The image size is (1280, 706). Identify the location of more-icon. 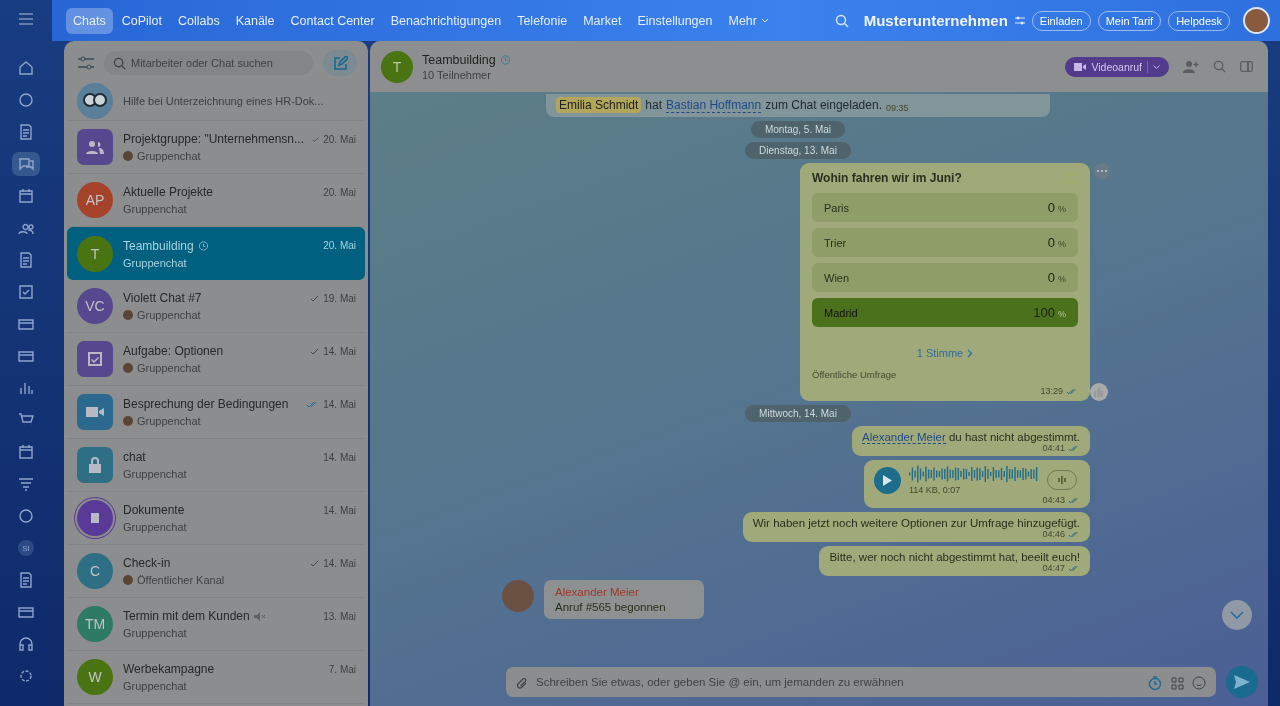
(1102, 171).